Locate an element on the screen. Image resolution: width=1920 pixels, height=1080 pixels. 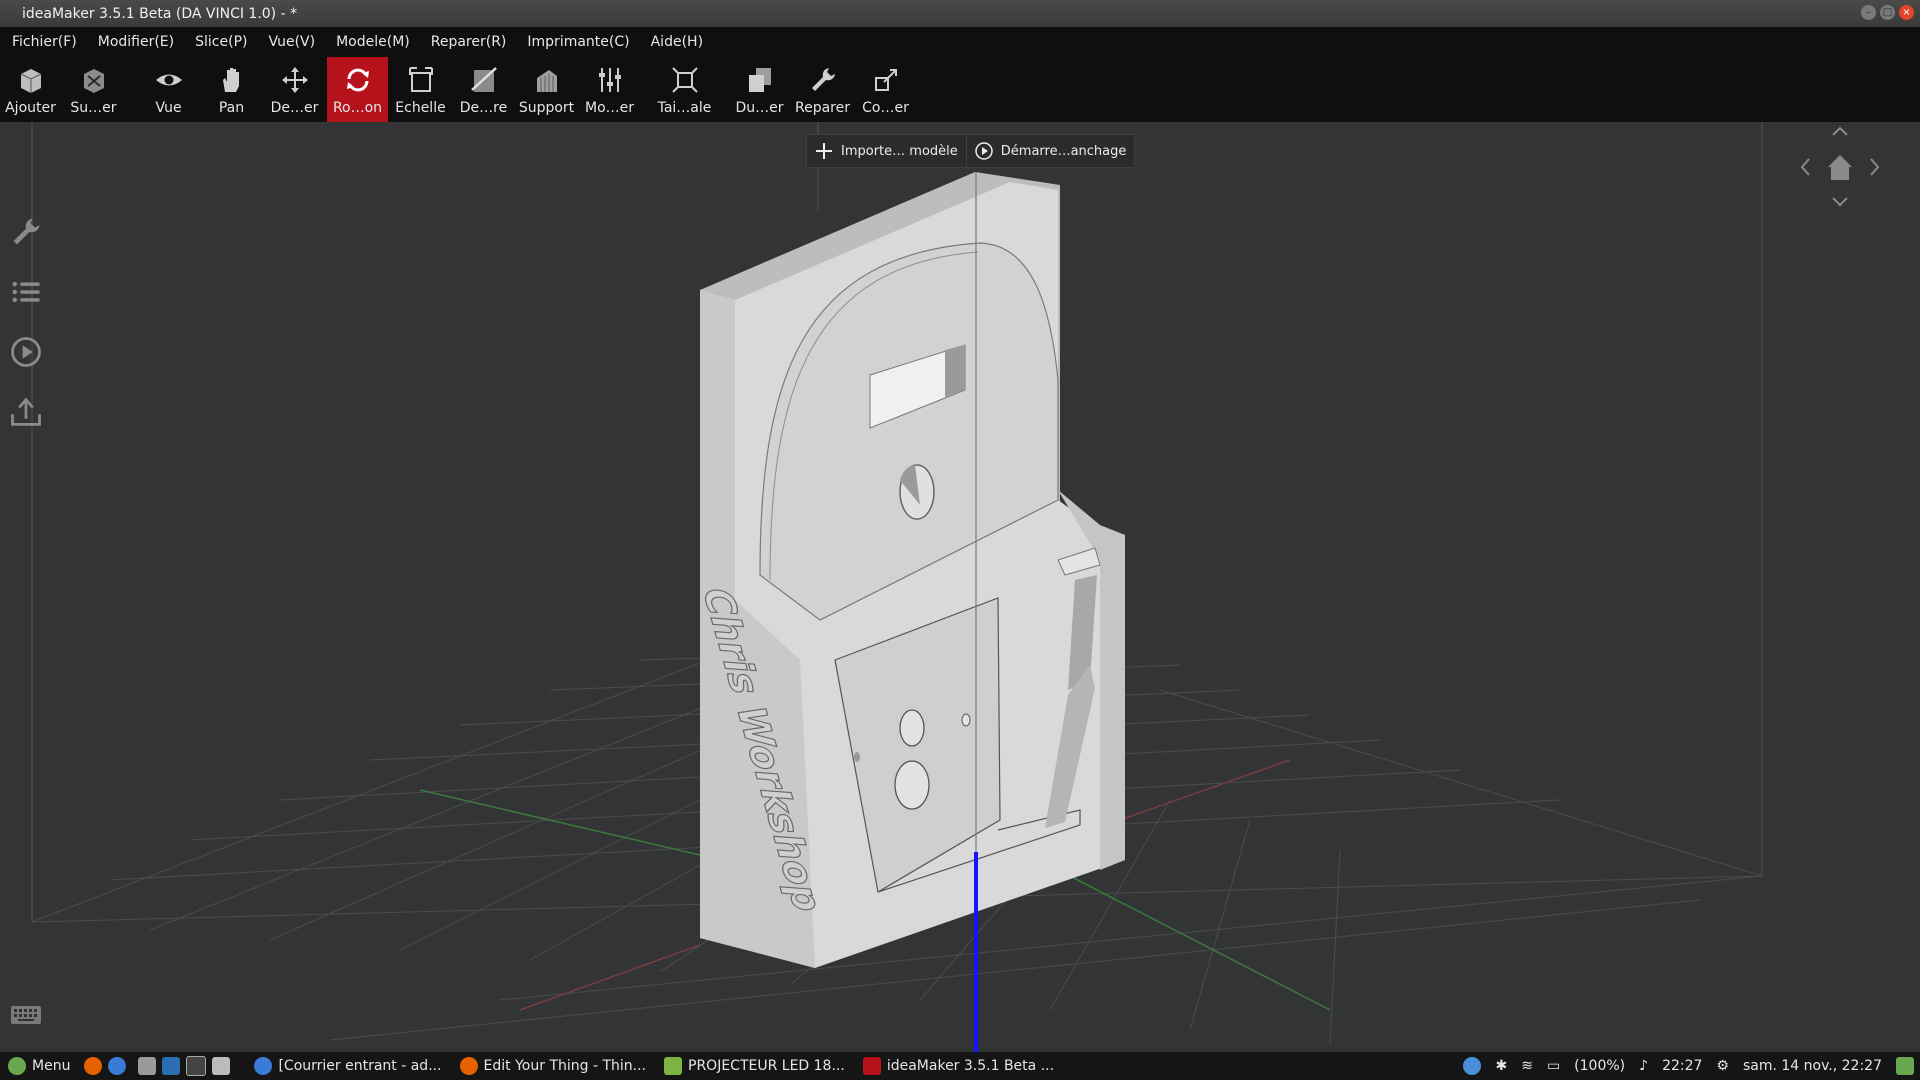
chevron-left-icon is located at coordinates (1805, 167).